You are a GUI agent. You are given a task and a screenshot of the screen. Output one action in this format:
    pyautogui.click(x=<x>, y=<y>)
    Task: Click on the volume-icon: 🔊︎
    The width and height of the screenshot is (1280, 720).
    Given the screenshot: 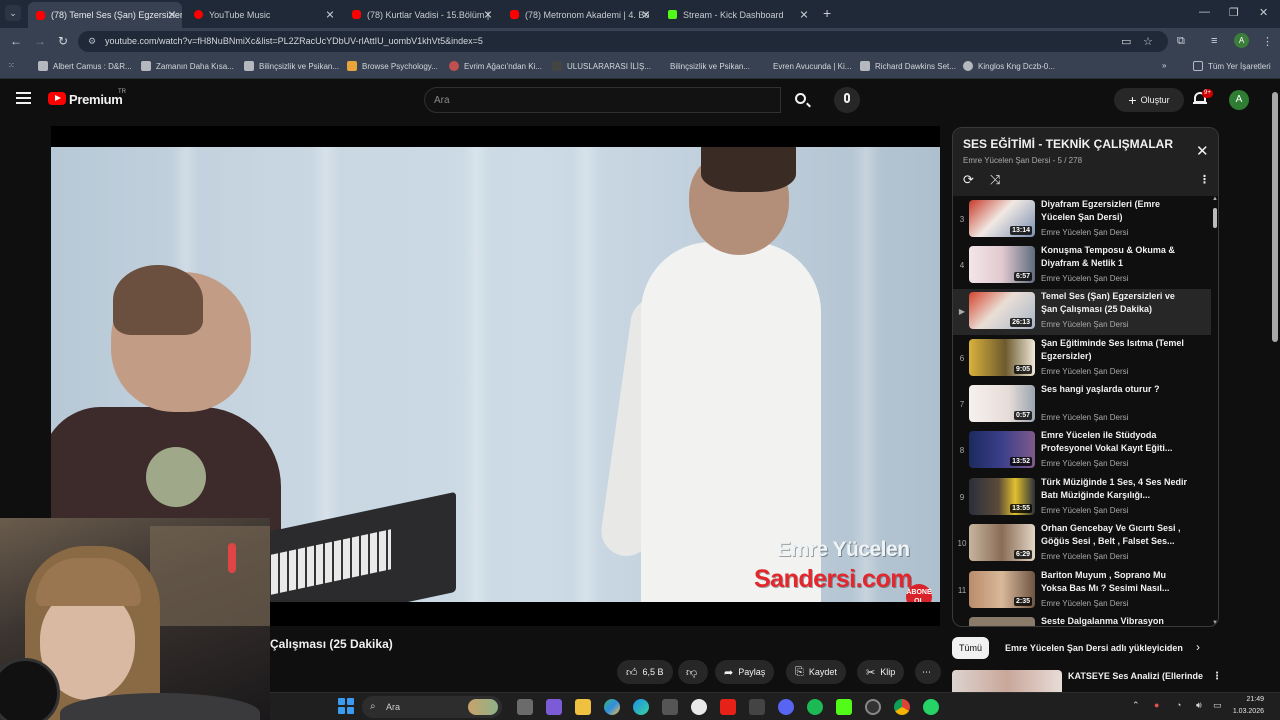 What is the action you would take?
    pyautogui.click(x=1199, y=705)
    